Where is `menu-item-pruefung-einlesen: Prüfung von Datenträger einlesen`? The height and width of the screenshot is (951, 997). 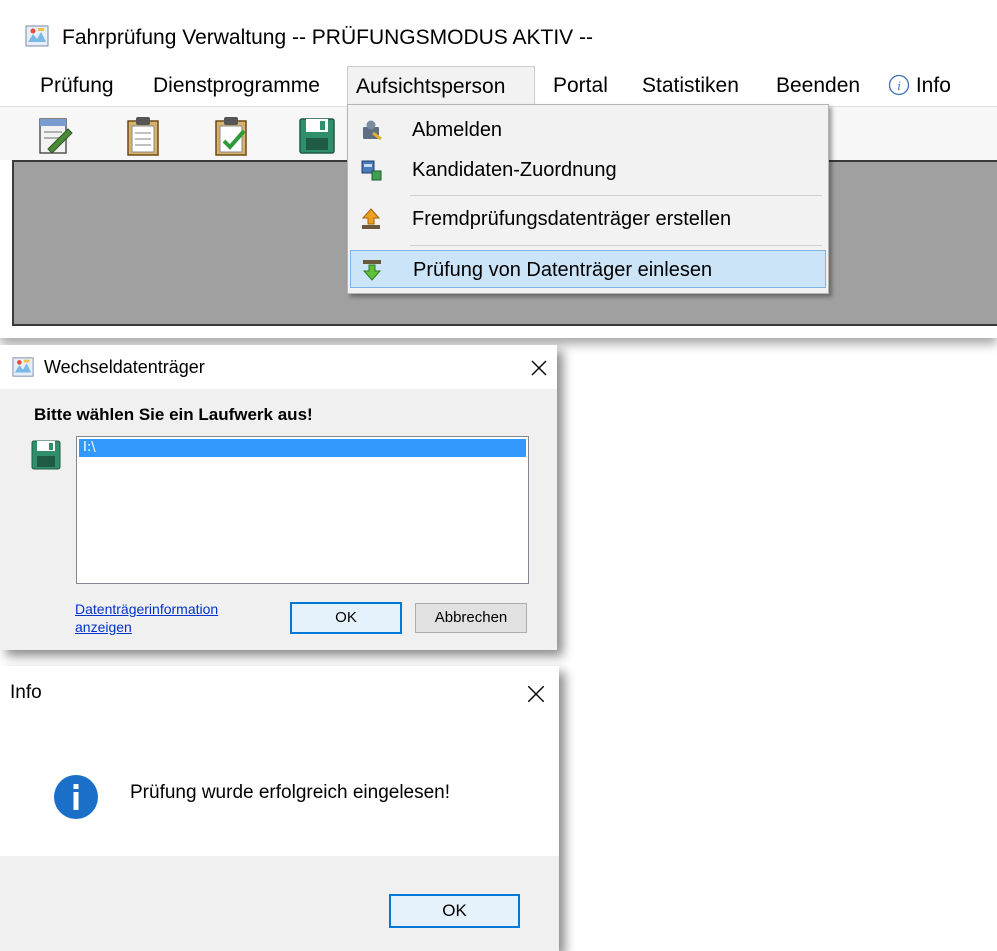
menu-item-pruefung-einlesen: Prüfung von Datenträger einlesen is located at coordinates (588, 269).